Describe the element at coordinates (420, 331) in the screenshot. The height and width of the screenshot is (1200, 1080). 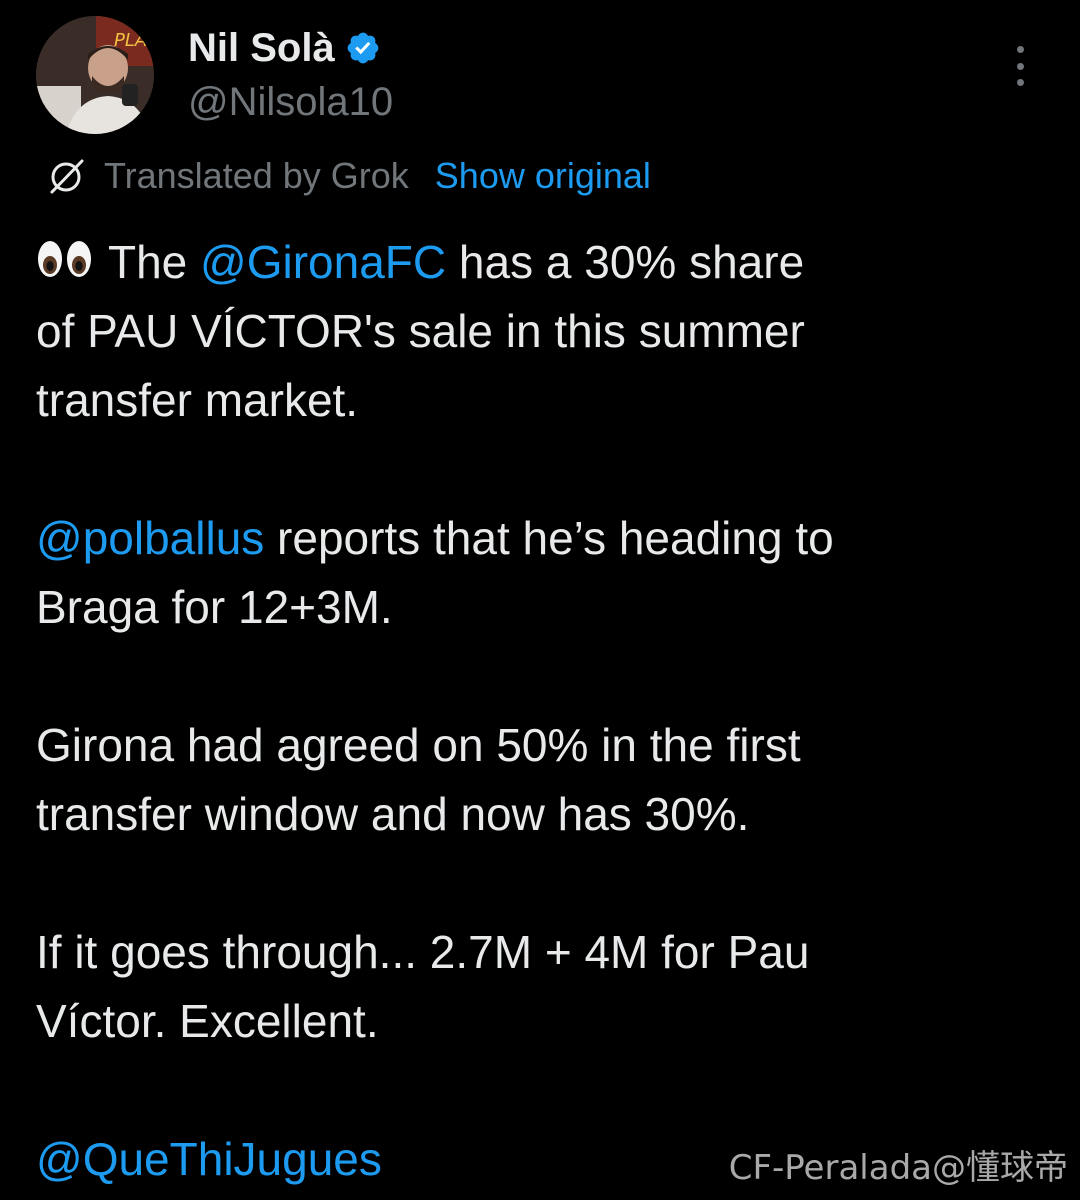
I see `tweet-text-line: of PAU VÍCTOR's sale in this summer` at that location.